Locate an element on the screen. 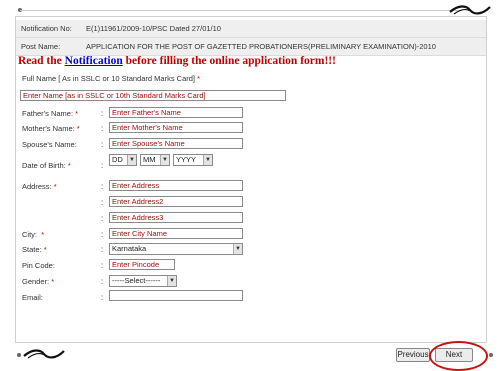 The height and width of the screenshot is (371, 500). father-name-label-text: Father's Name: is located at coordinates (48, 113).